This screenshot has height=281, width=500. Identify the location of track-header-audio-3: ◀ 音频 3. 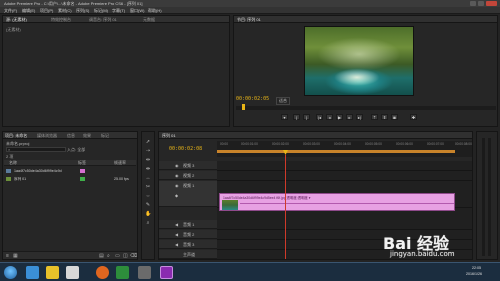
(188, 244).